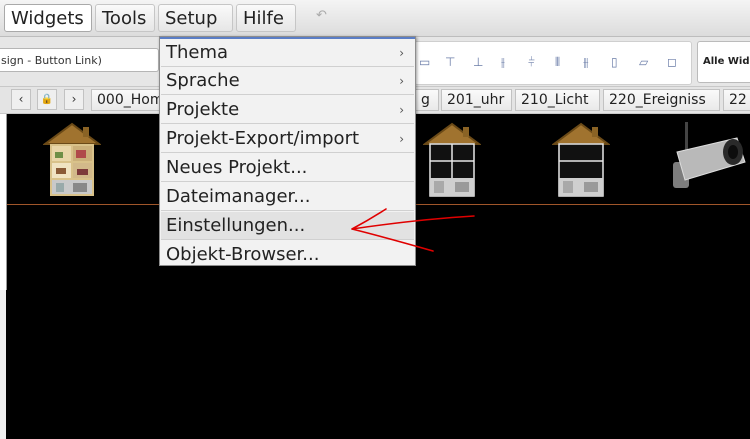  What do you see at coordinates (375, 18) in the screenshot?
I see `menu-bar: Widgets Tools Setup Hilfe ↶` at bounding box center [375, 18].